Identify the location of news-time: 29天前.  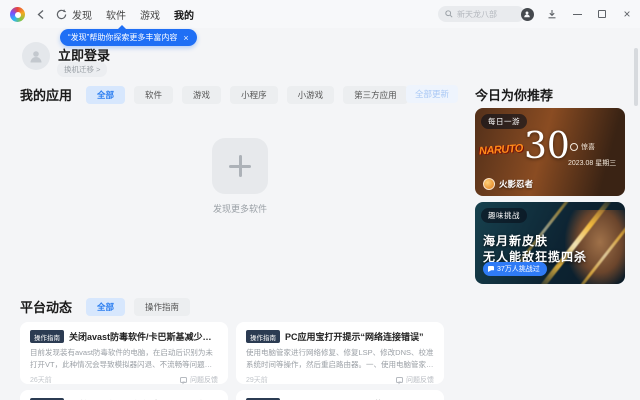
(257, 381).